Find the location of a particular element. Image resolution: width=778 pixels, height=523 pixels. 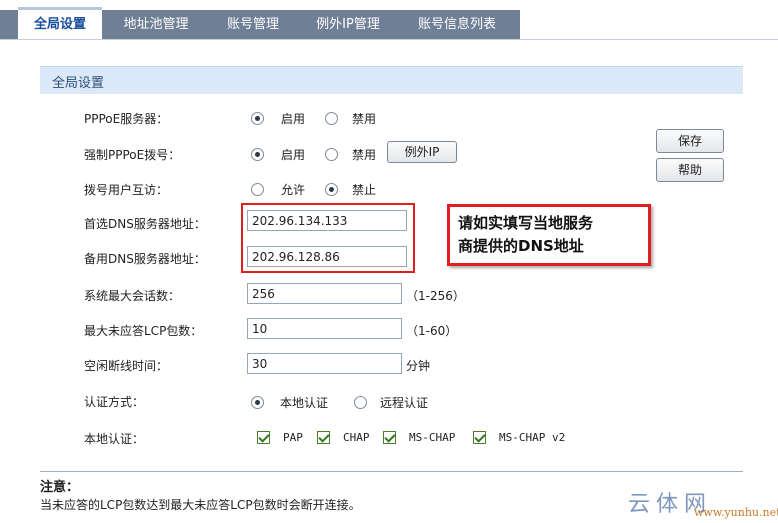

user-access-allow-label: 允许 is located at coordinates (293, 190).